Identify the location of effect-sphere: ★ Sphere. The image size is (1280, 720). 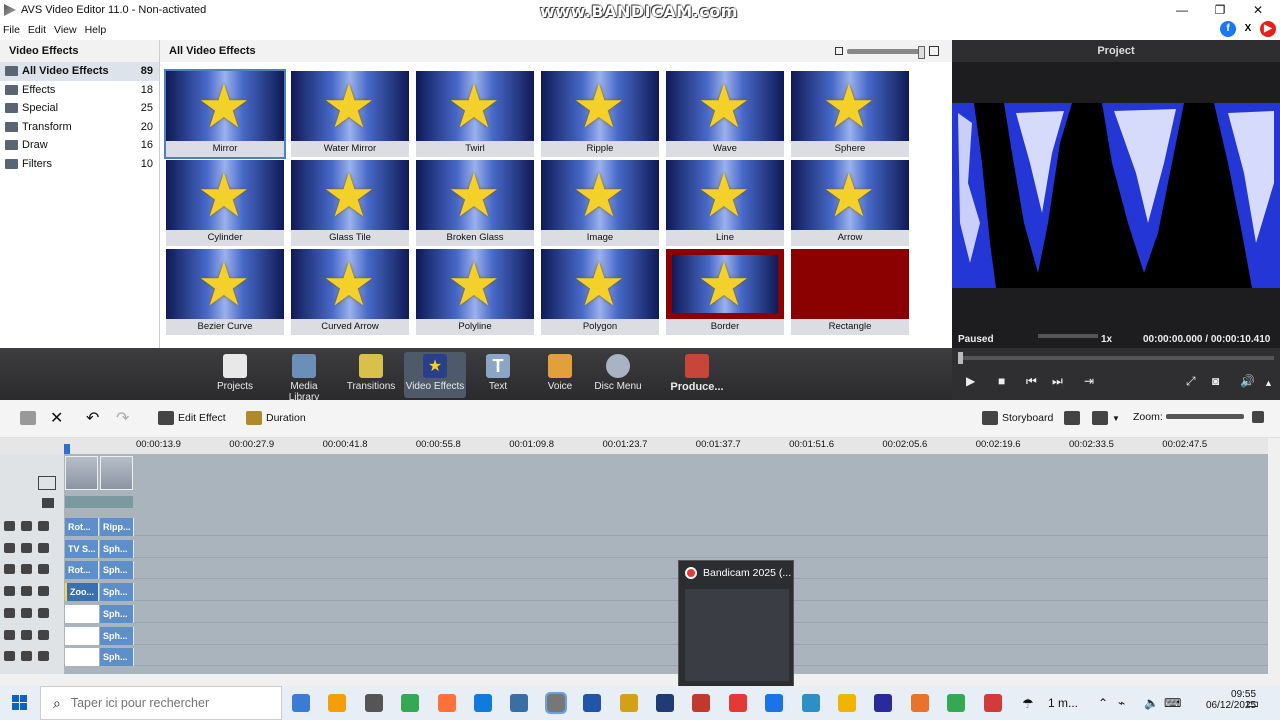
(850, 114).